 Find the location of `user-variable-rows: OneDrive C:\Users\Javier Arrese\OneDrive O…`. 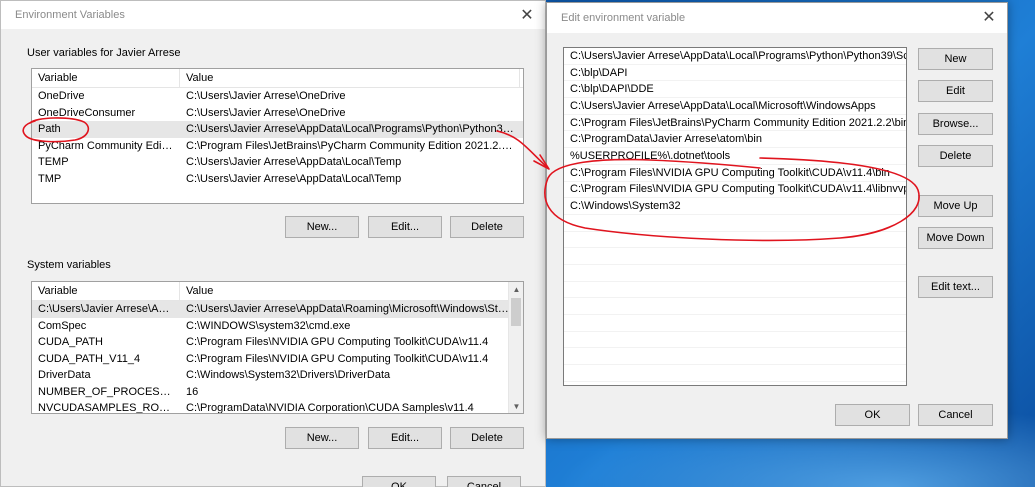

user-variable-rows: OneDrive C:\Users\Javier Arrese\OneDrive O… is located at coordinates (277, 137).